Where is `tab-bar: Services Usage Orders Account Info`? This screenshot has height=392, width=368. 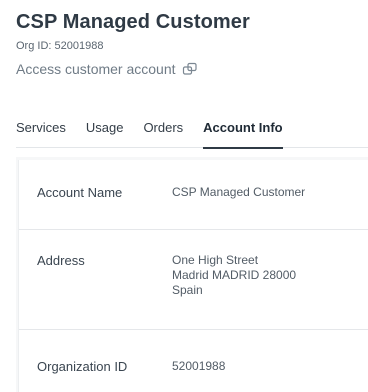 tab-bar: Services Usage Orders Account Info is located at coordinates (192, 133).